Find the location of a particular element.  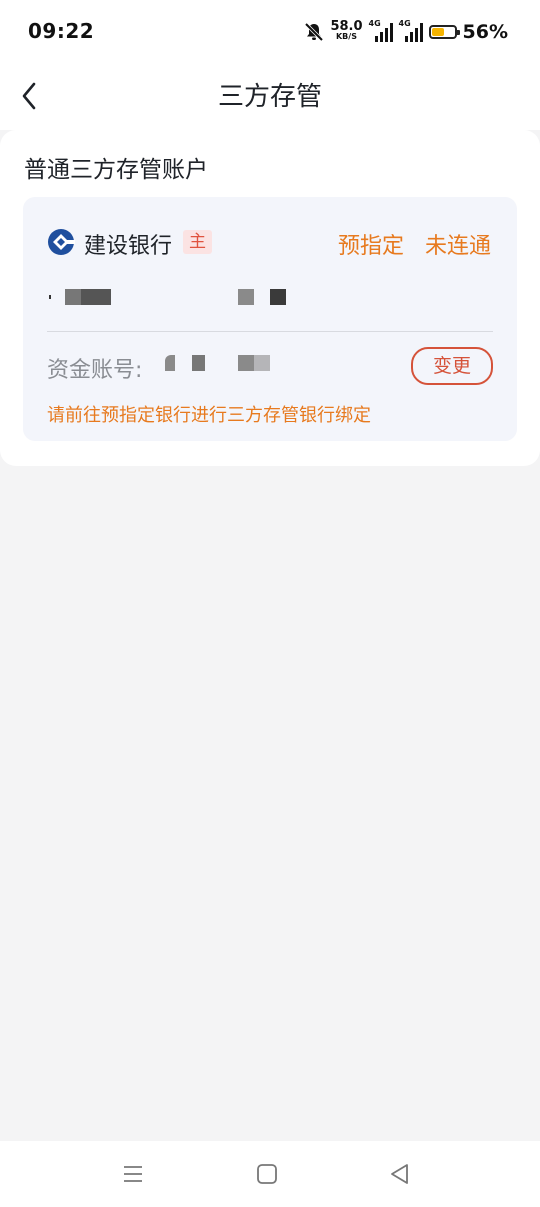

battery-percent: 56% is located at coordinates (485, 32).